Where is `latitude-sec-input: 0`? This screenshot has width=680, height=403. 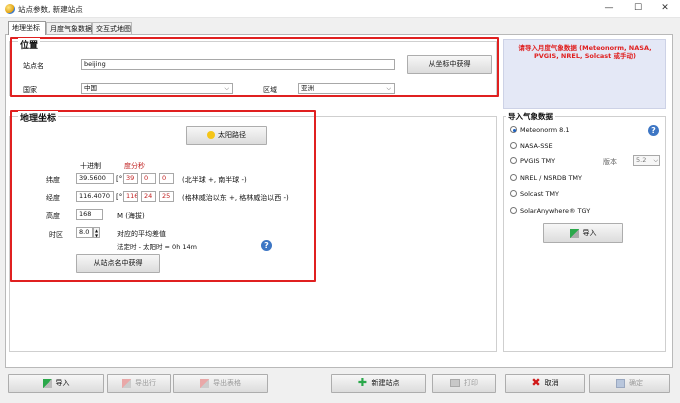
latitude-sec-input: 0 is located at coordinates (166, 178).